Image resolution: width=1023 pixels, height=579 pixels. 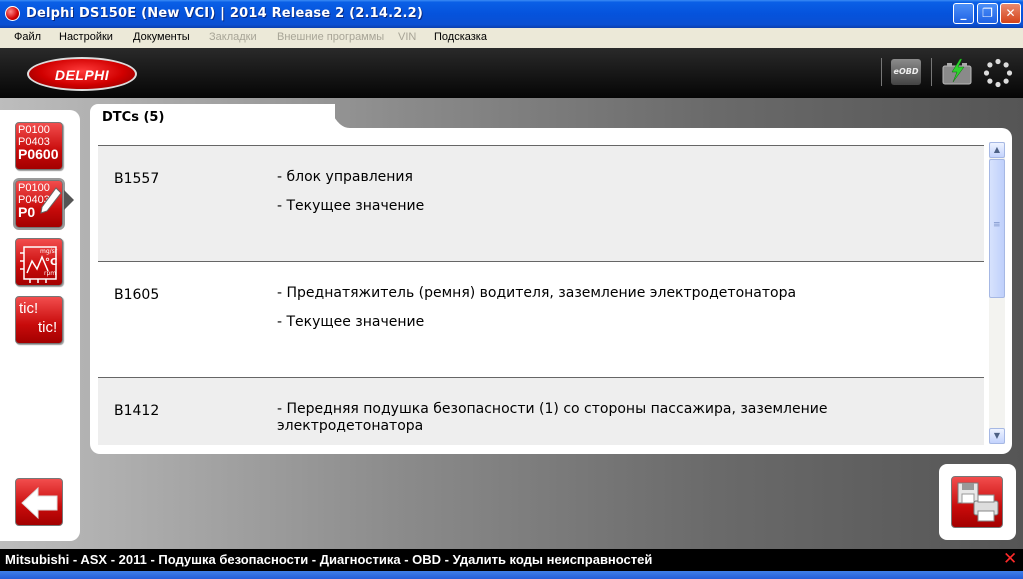 I want to click on app-icon, so click(x=12, y=13).